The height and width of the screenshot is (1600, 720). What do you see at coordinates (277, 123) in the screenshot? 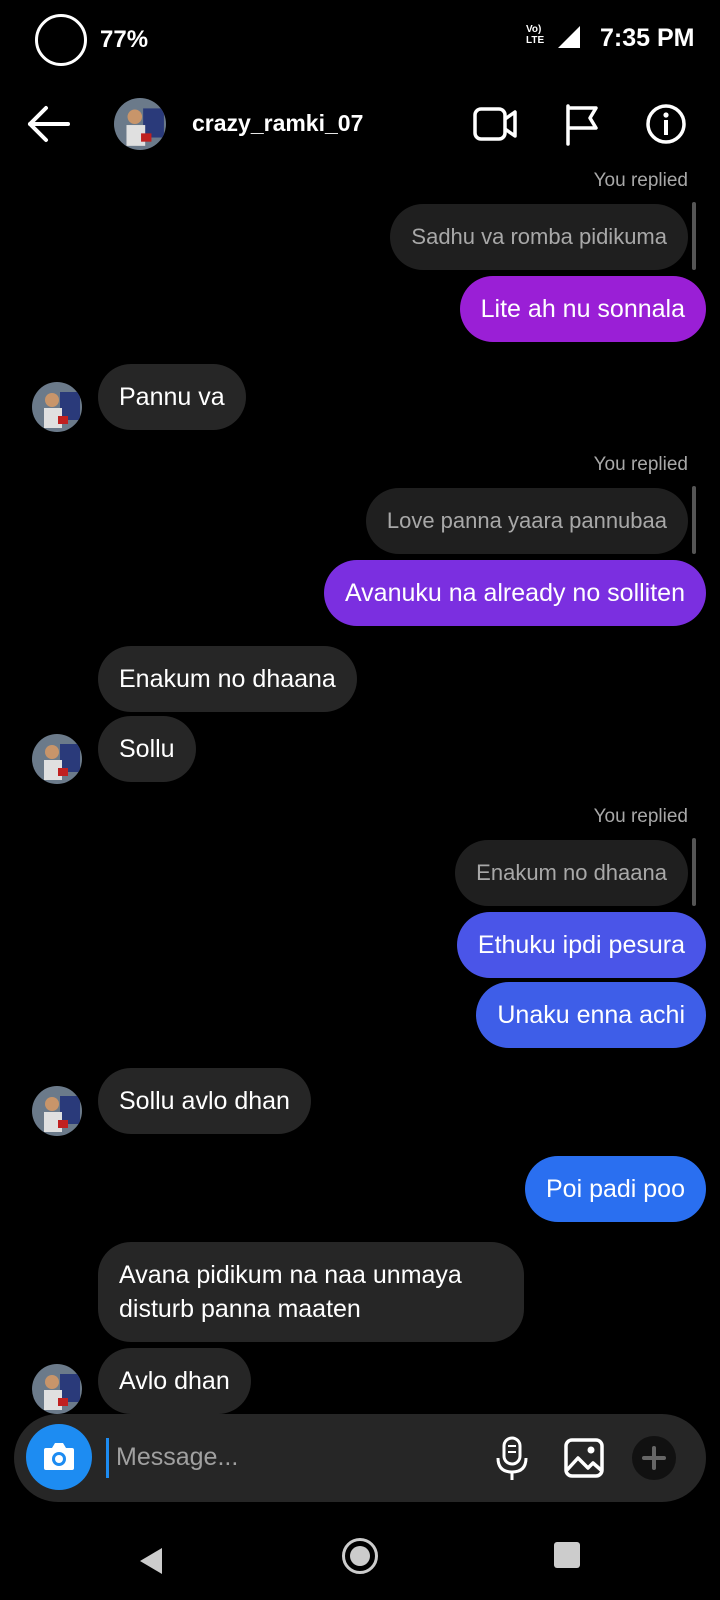
I see `chat-username: crazy_ramki_07` at bounding box center [277, 123].